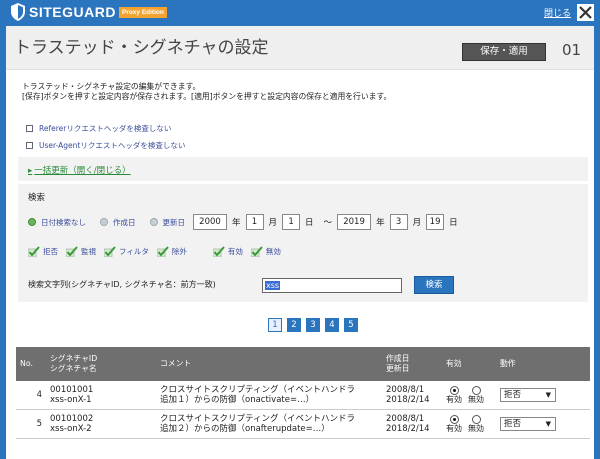  Describe the element at coordinates (134, 251) in the screenshot. I see `flag-filter-label: フィルタ` at that location.